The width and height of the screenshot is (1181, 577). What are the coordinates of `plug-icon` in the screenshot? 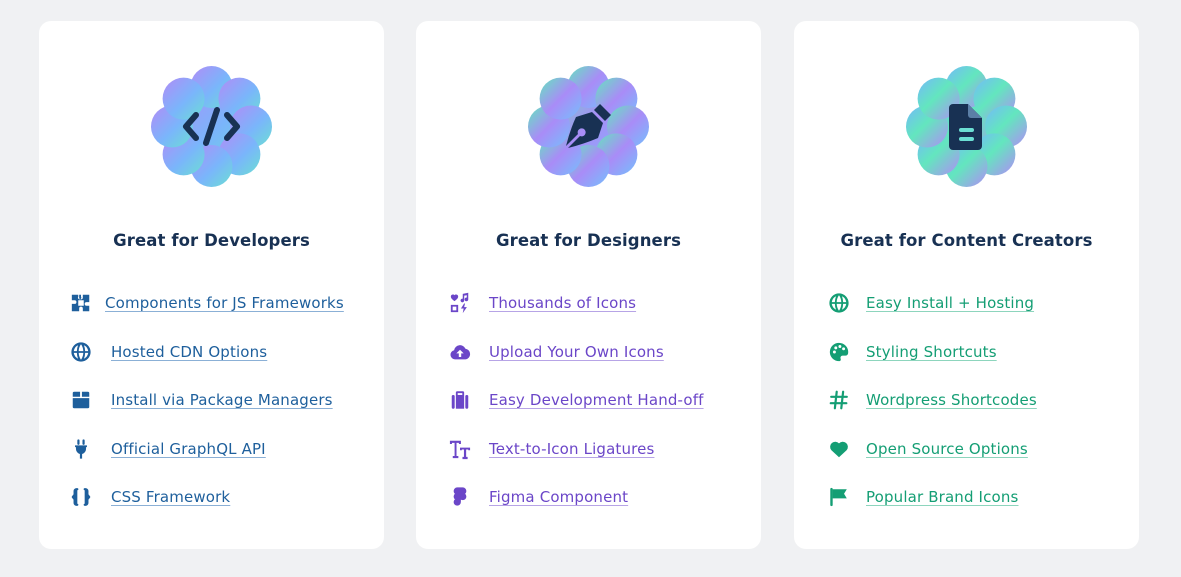 It's located at (81, 449).